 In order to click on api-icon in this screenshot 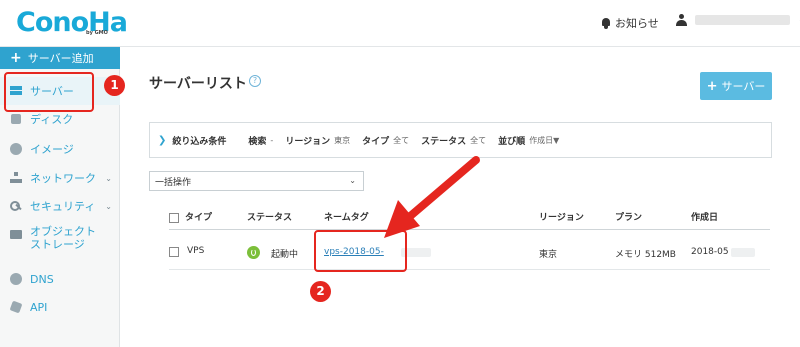, I will do `click(16, 307)`.